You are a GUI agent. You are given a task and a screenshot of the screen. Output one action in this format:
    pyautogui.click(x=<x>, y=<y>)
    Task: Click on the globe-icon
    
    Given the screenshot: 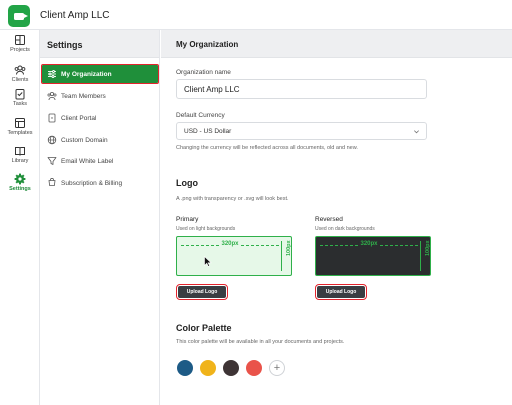 What is the action you would take?
    pyautogui.click(x=52, y=140)
    